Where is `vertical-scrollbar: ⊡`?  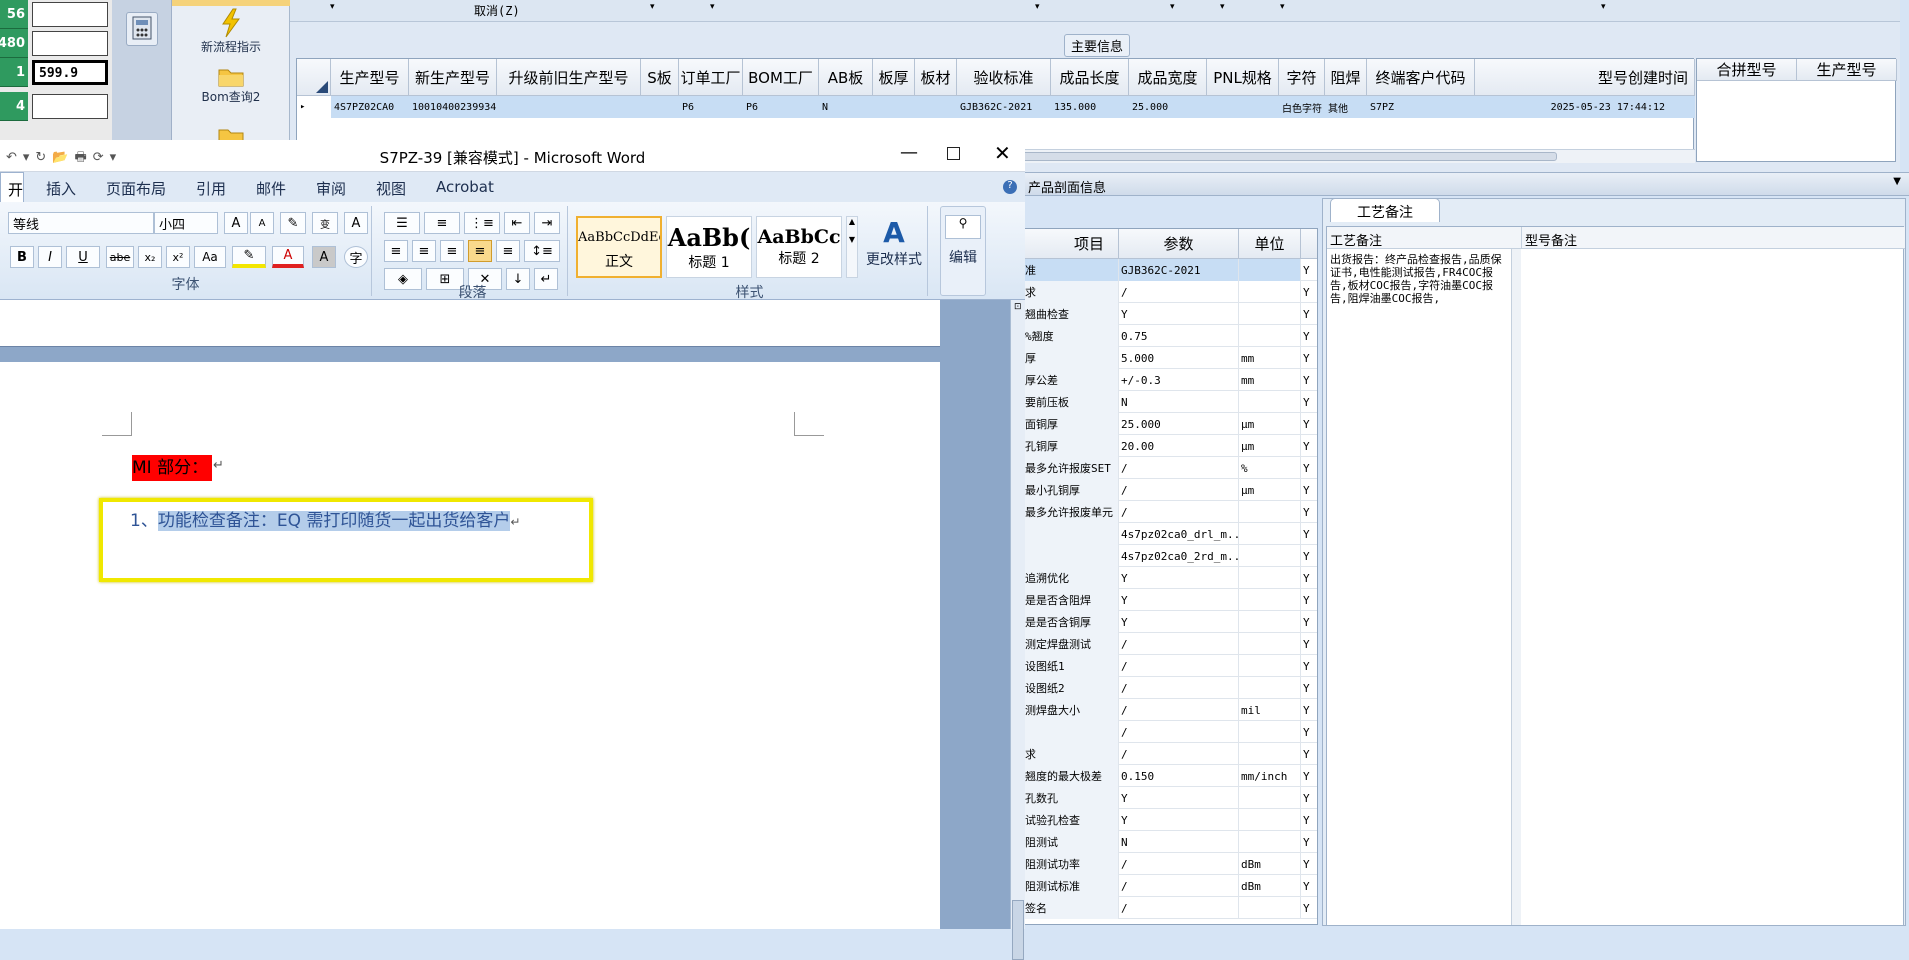 vertical-scrollbar: ⊡ is located at coordinates (1017, 630).